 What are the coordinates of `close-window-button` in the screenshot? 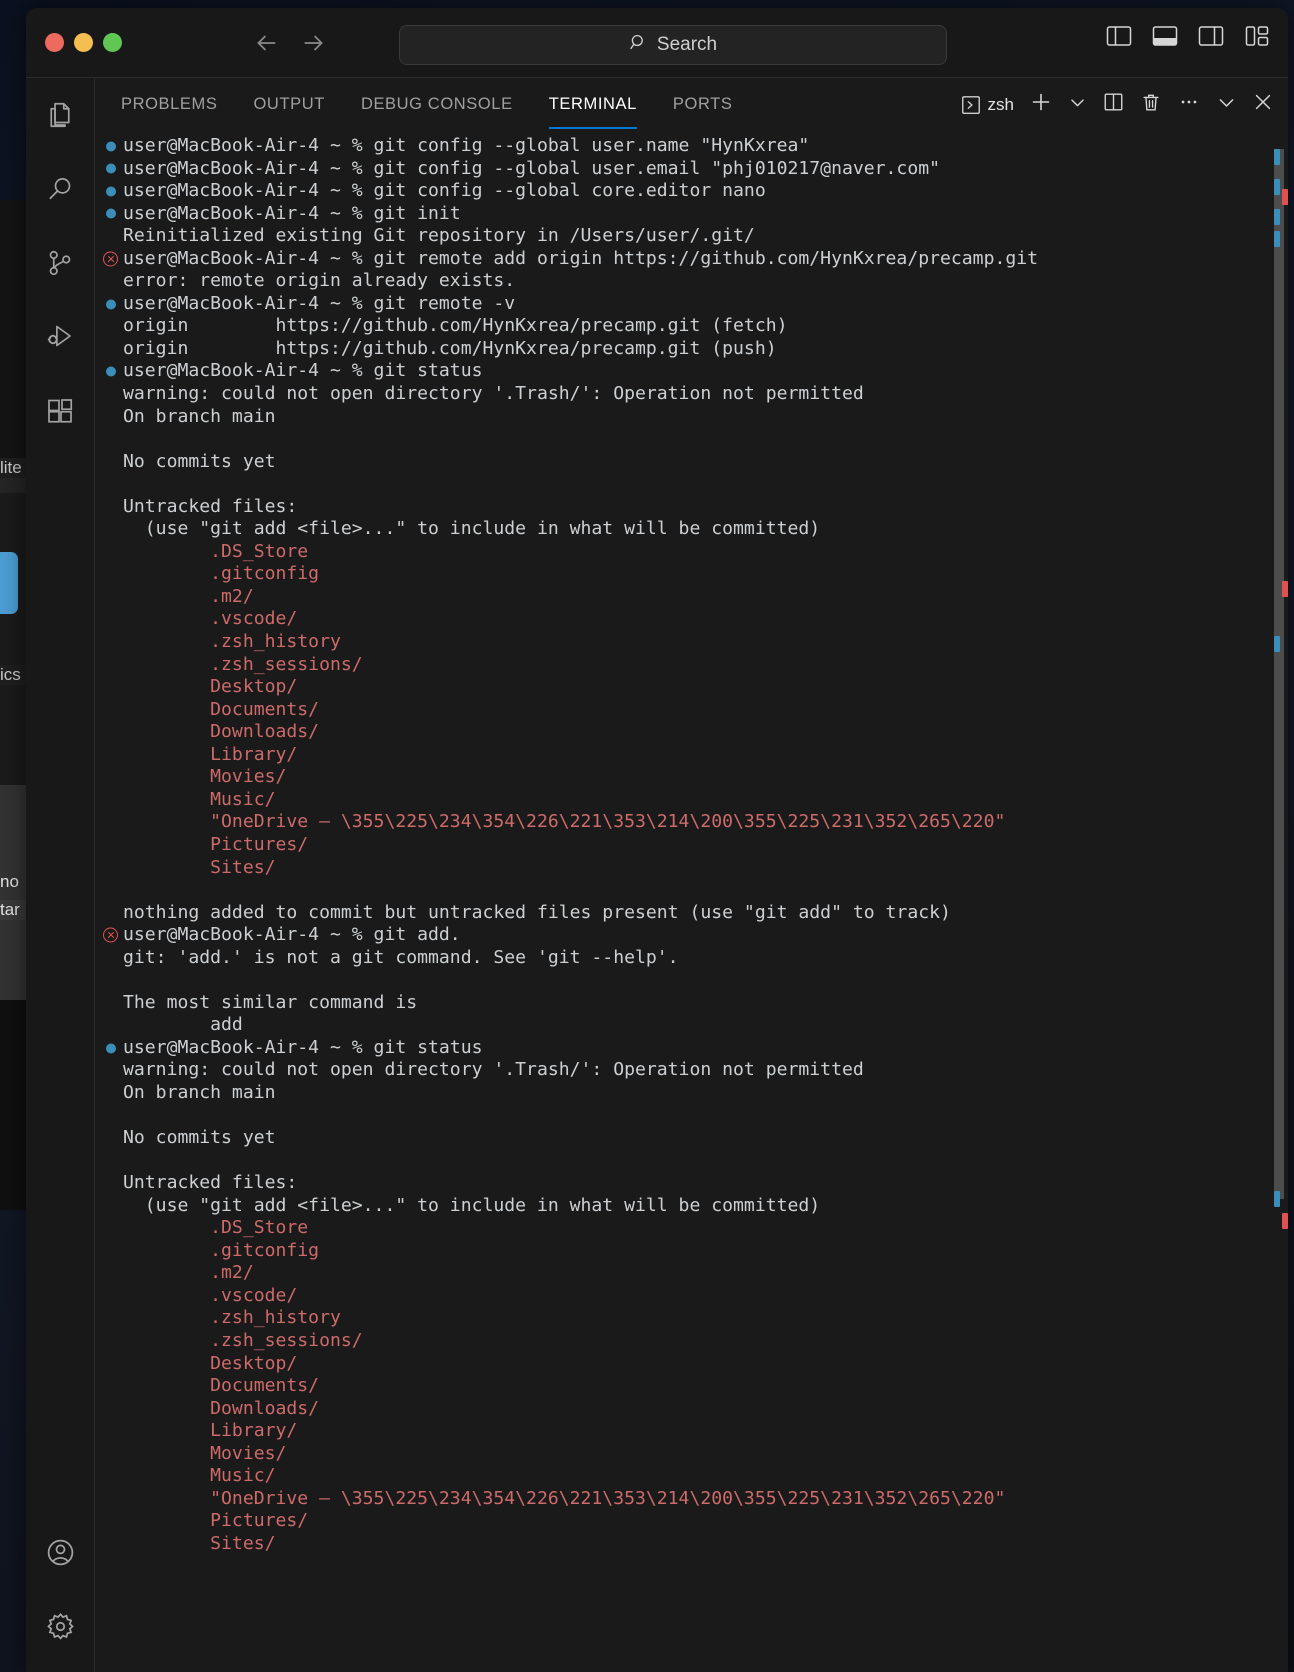 It's located at (54, 42).